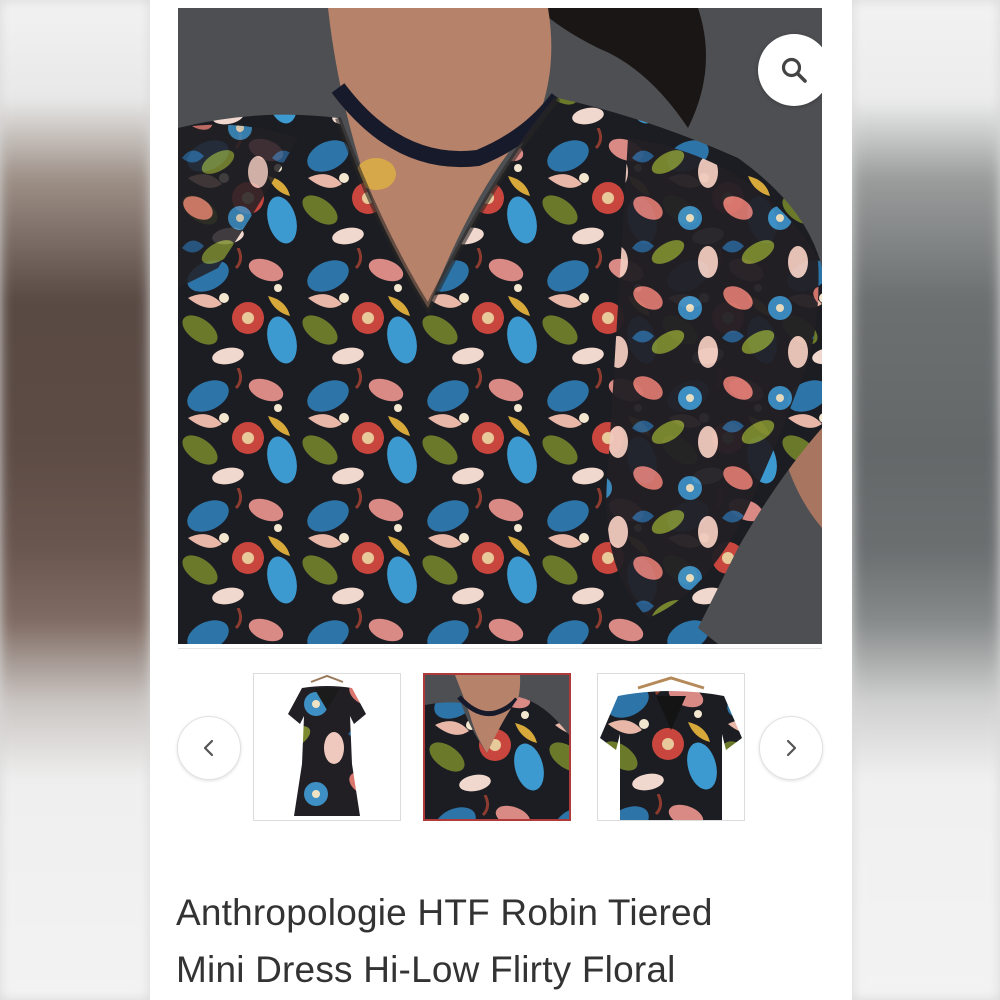 Image resolution: width=1000 pixels, height=1000 pixels. I want to click on blurred-background-right, so click(926, 500).